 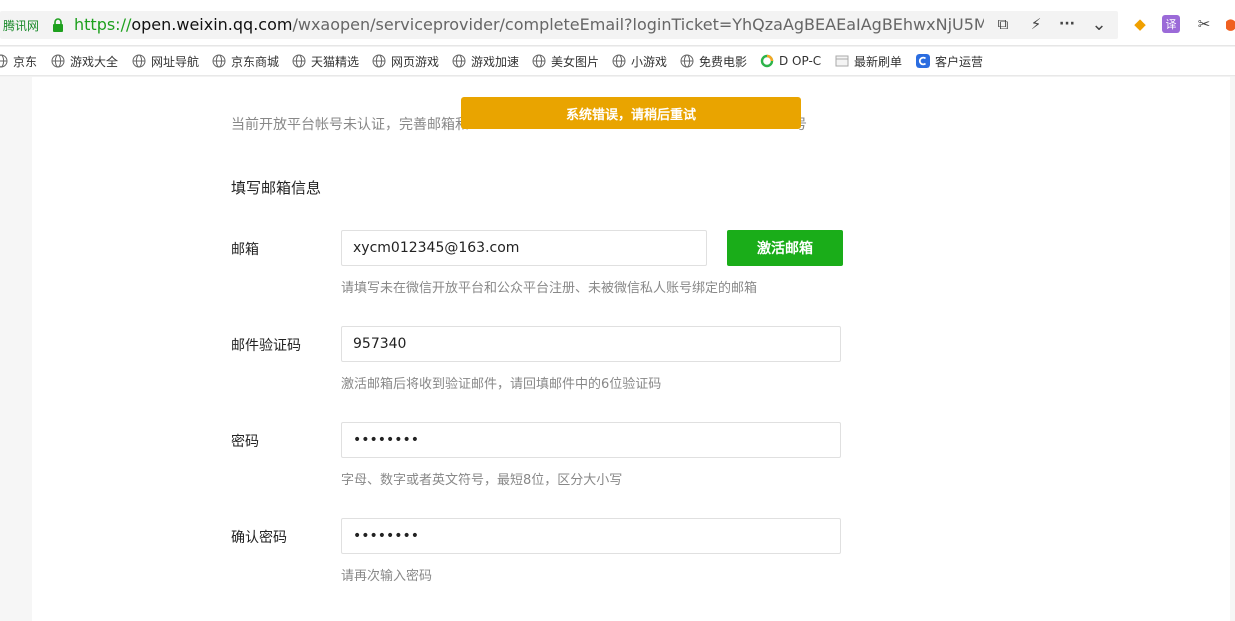 What do you see at coordinates (923, 61) in the screenshot?
I see `c-logo-icon` at bounding box center [923, 61].